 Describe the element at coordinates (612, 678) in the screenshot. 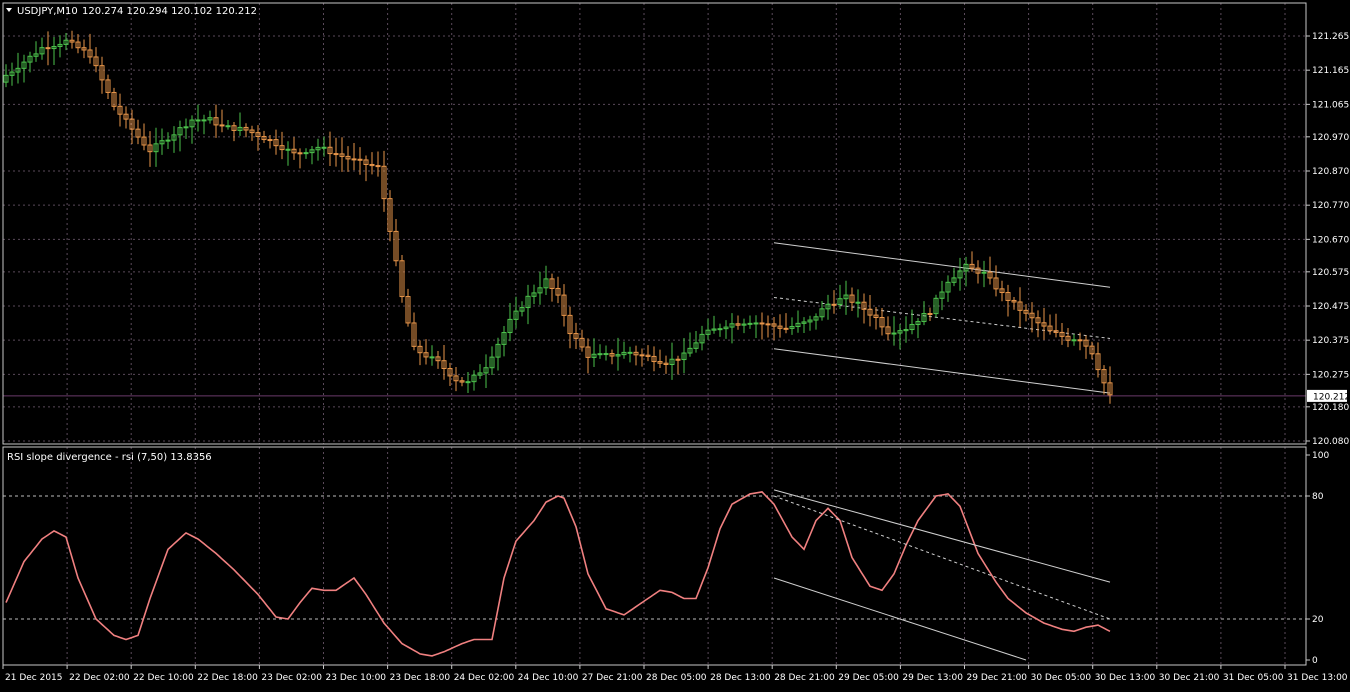

I see `x-axis-tick-label: 27 Dec 21:00` at that location.